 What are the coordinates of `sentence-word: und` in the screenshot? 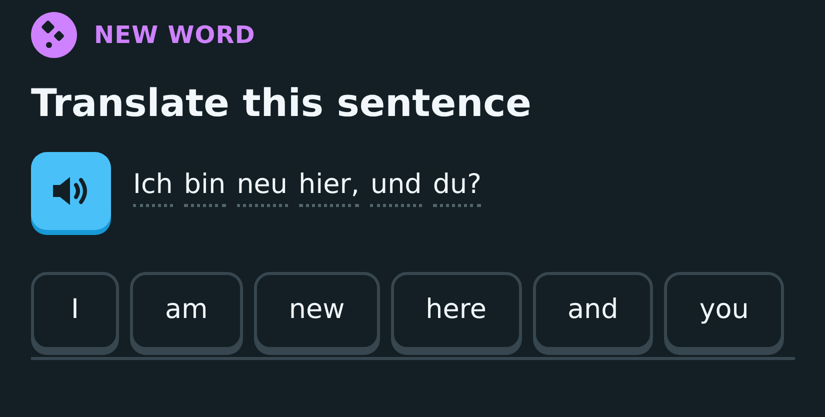 It's located at (396, 187).